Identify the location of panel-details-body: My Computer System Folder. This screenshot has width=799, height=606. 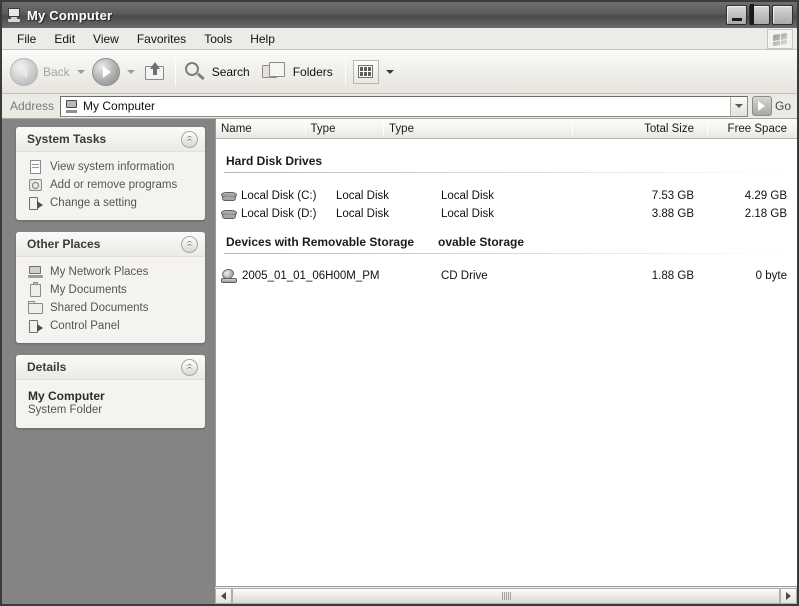
(110, 404).